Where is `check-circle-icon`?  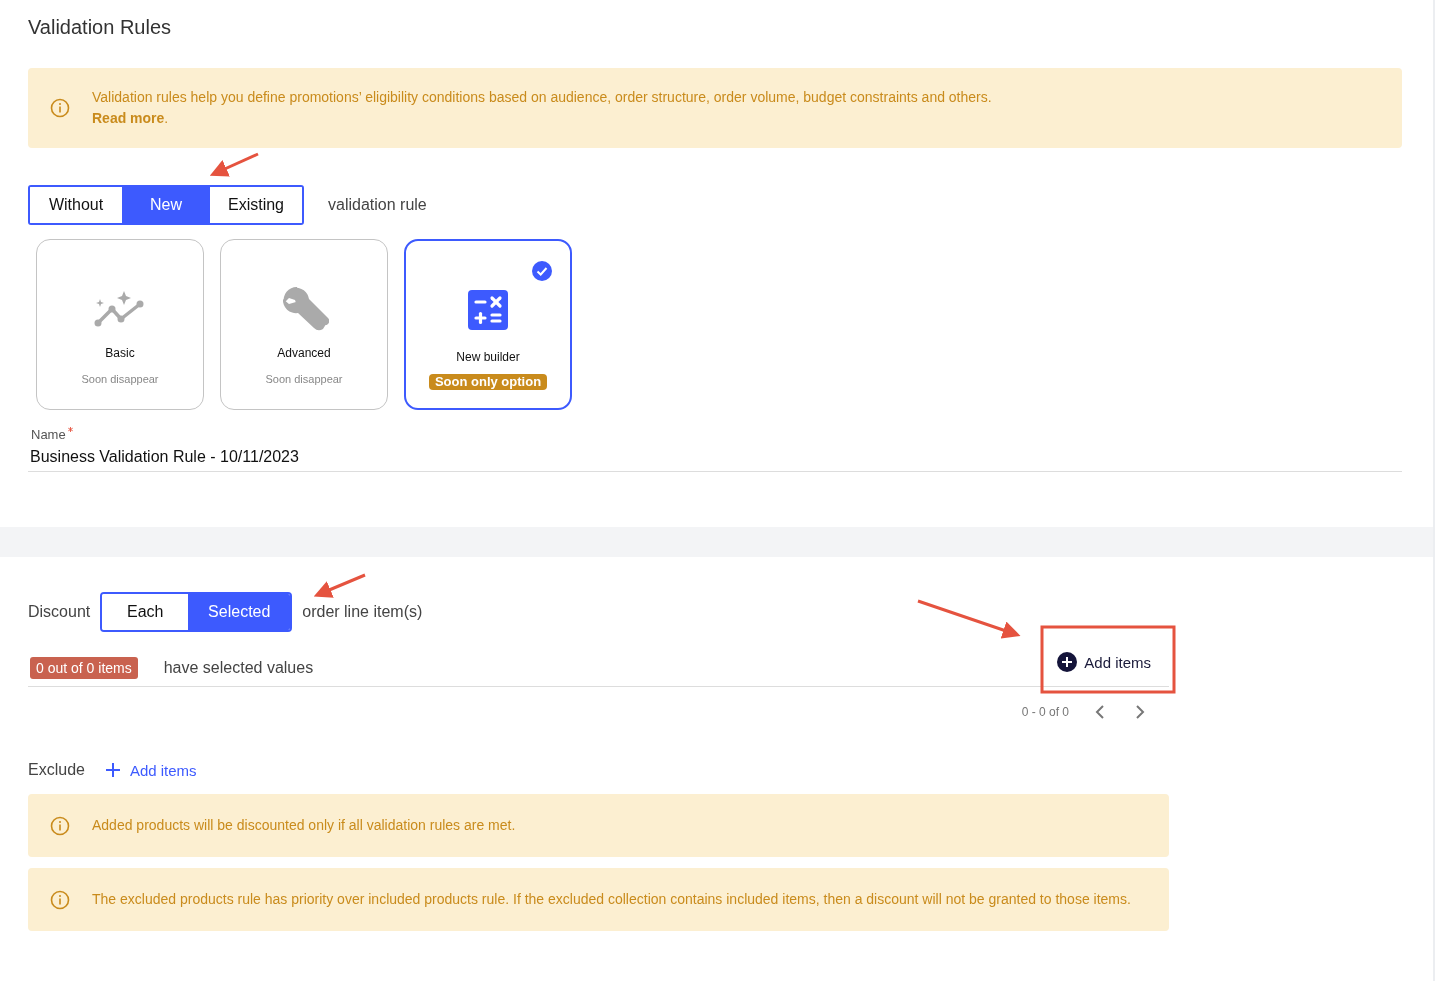 check-circle-icon is located at coordinates (542, 271).